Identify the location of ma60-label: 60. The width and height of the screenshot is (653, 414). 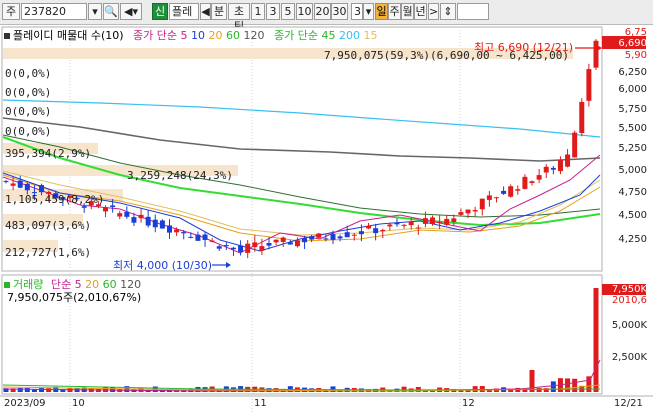
(233, 35).